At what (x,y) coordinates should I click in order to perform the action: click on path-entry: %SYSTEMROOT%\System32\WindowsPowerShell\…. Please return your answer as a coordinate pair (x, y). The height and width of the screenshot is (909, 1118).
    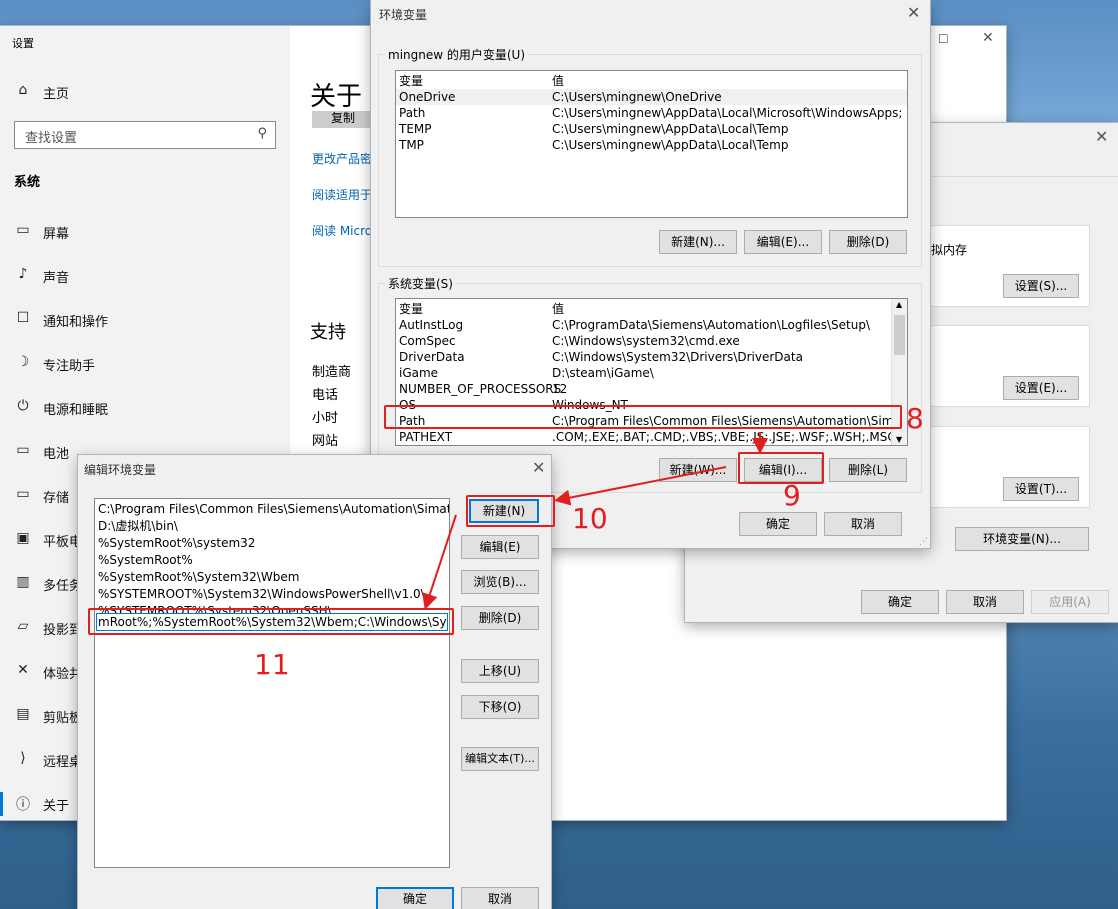
    Looking at the image, I should click on (272, 594).